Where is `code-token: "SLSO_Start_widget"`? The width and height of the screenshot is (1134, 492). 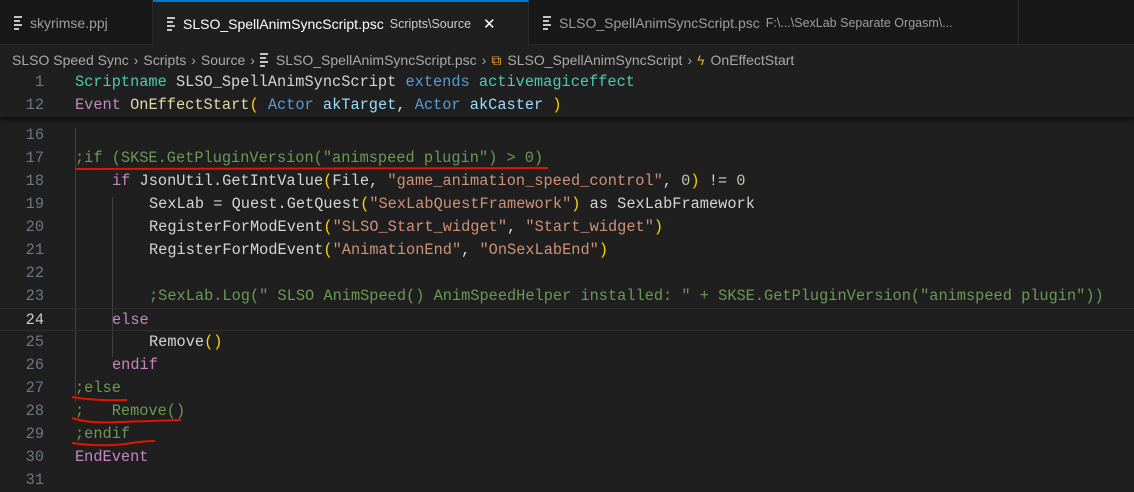
code-token: "SLSO_Start_widget" is located at coordinates (420, 227).